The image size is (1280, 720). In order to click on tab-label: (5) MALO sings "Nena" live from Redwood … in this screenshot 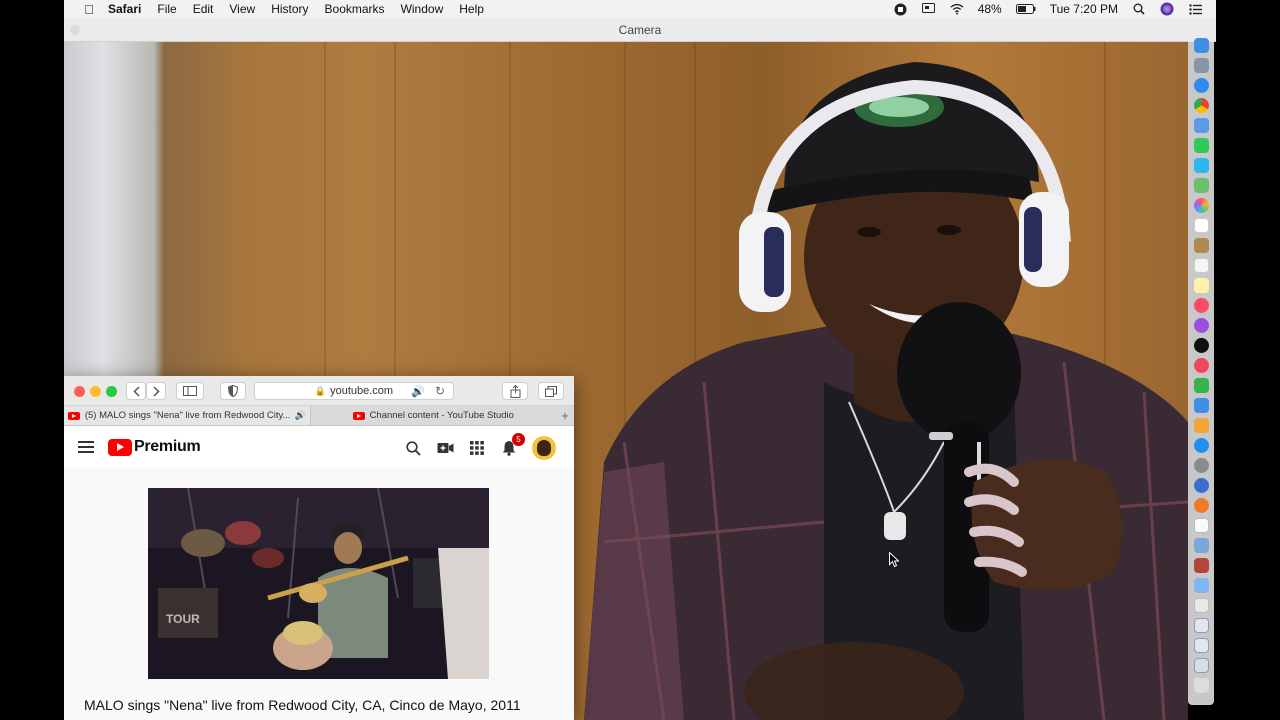, I will do `click(187, 415)`.